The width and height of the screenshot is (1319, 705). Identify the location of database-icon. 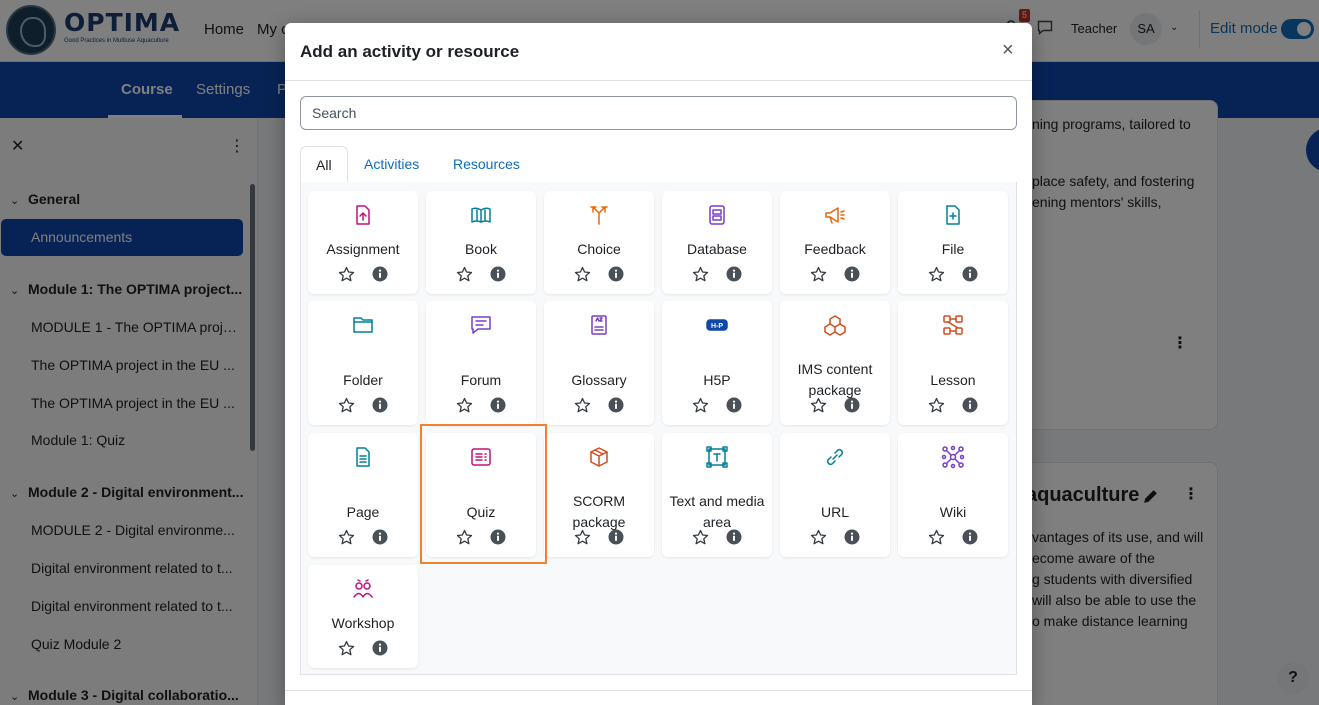
(717, 215).